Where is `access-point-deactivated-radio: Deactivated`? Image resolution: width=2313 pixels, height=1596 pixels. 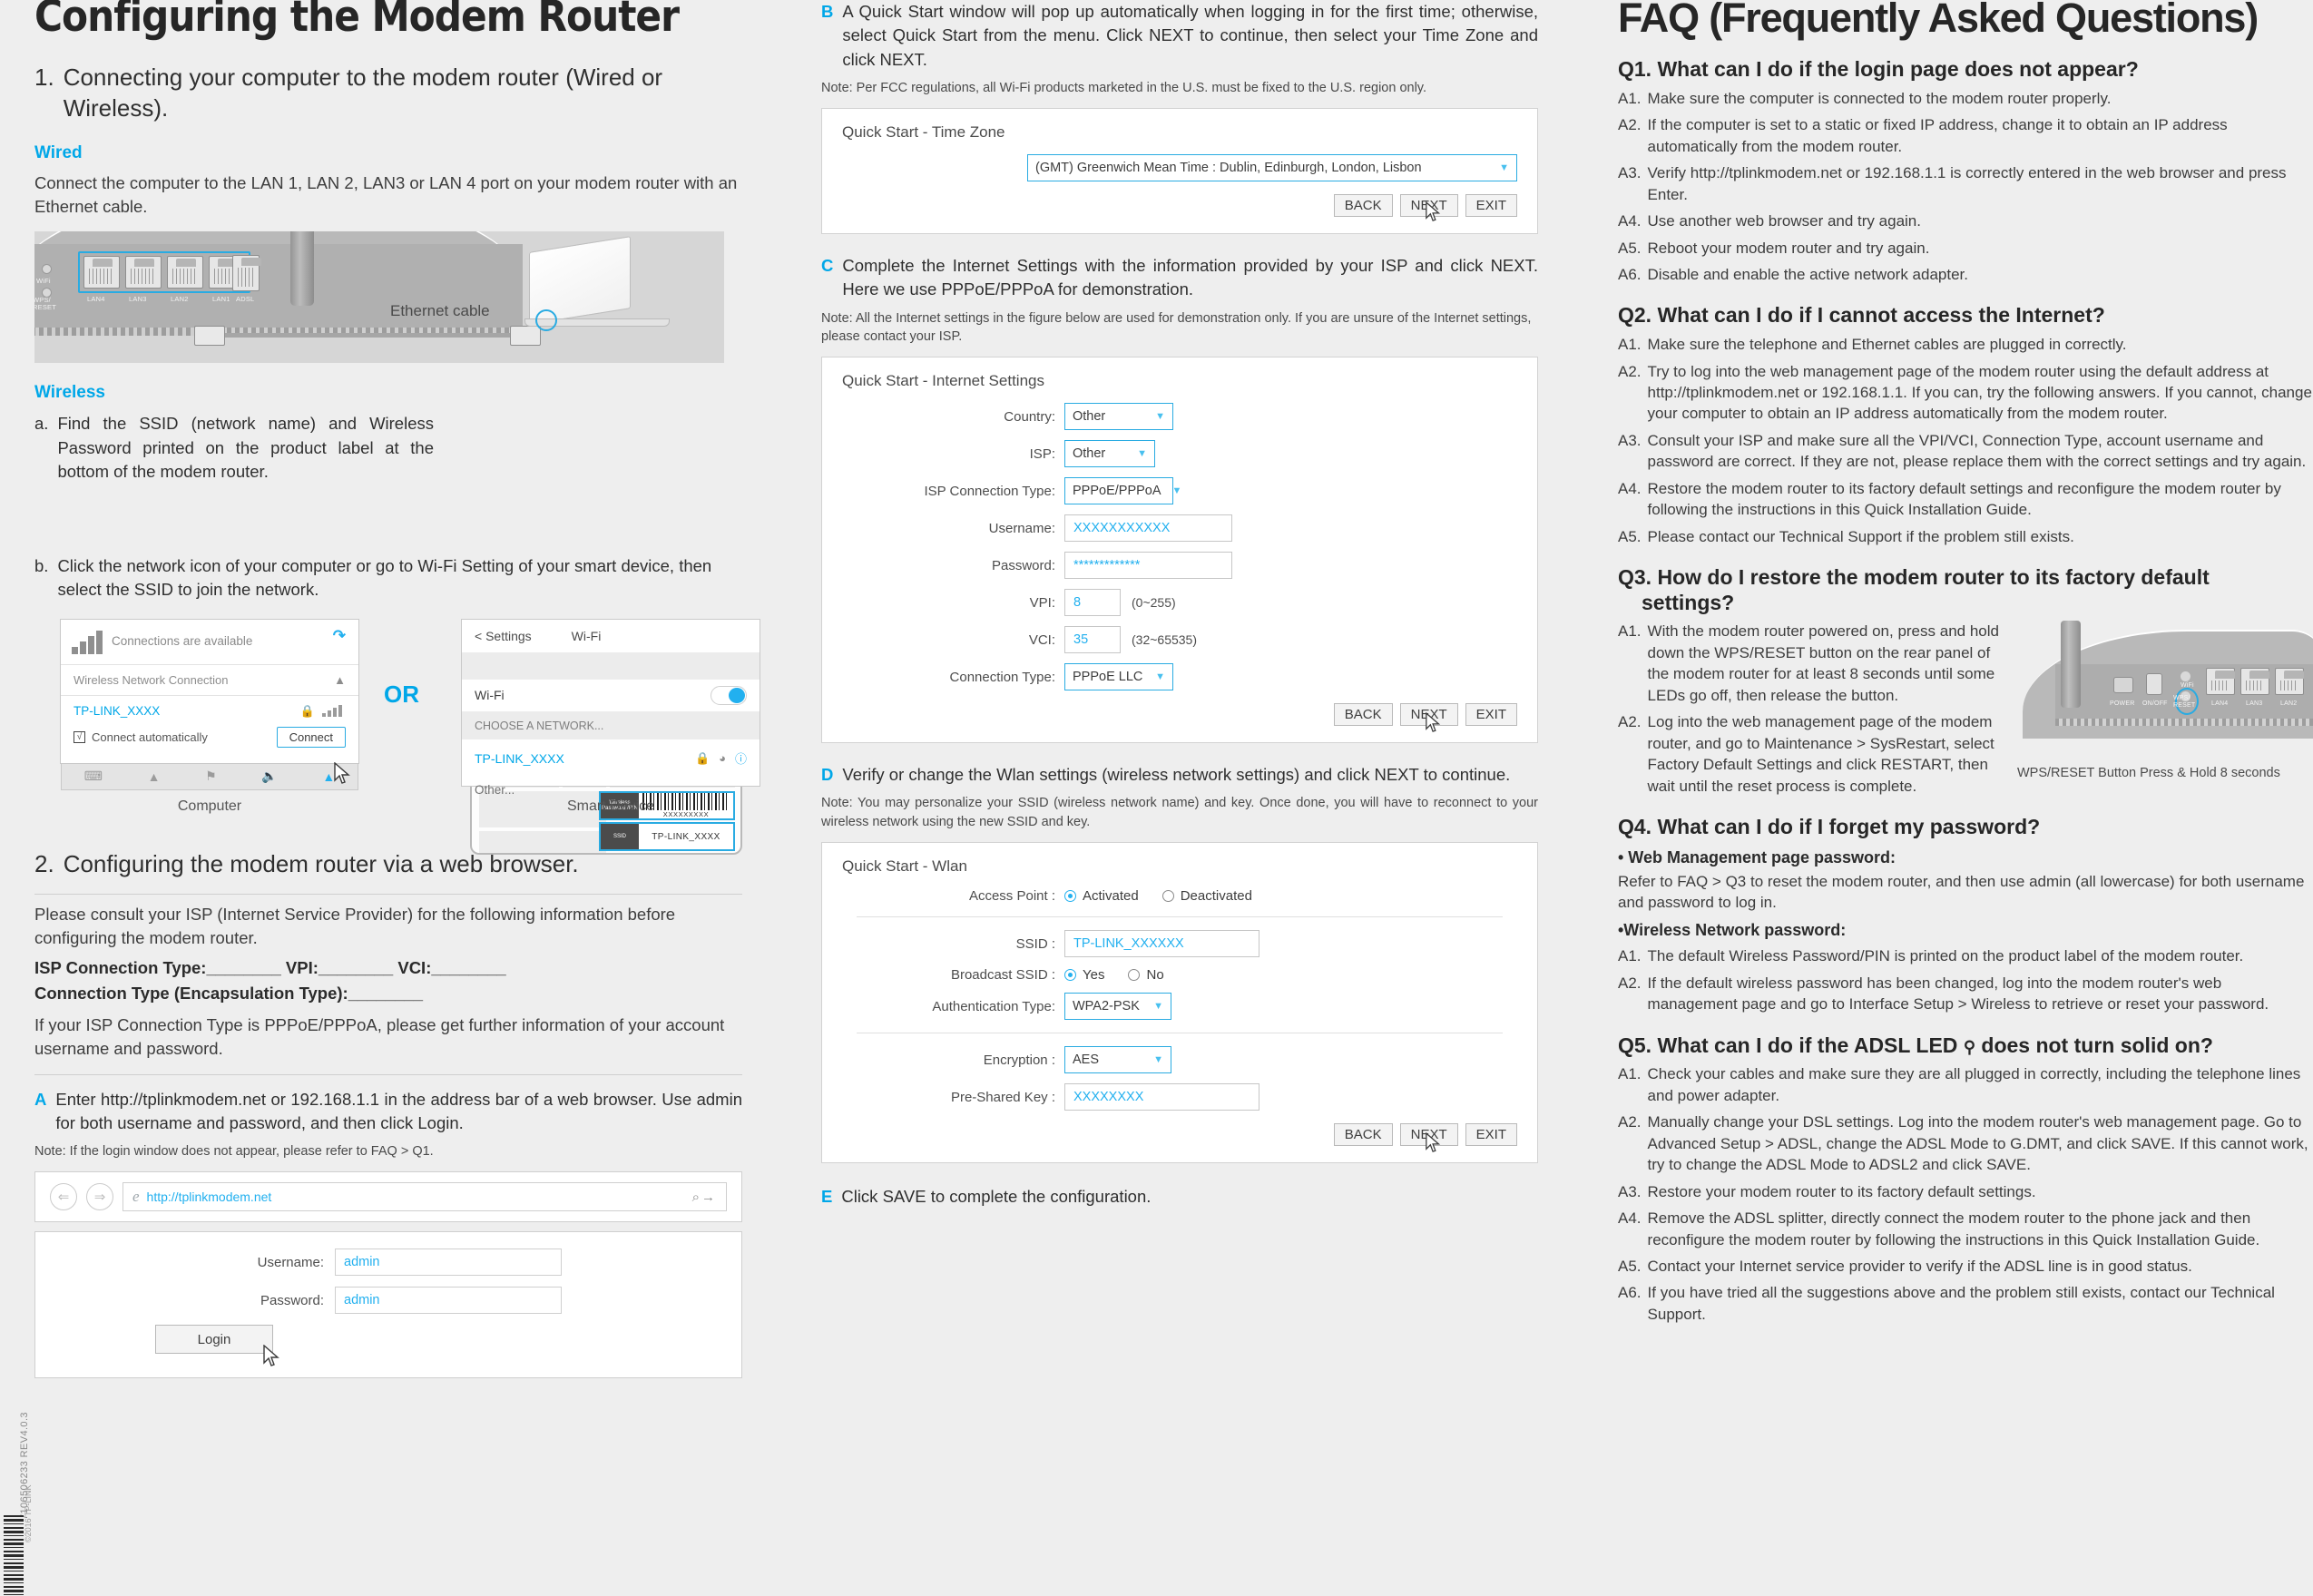
access-point-deactivated-radio: Deactivated is located at coordinates (1206, 896).